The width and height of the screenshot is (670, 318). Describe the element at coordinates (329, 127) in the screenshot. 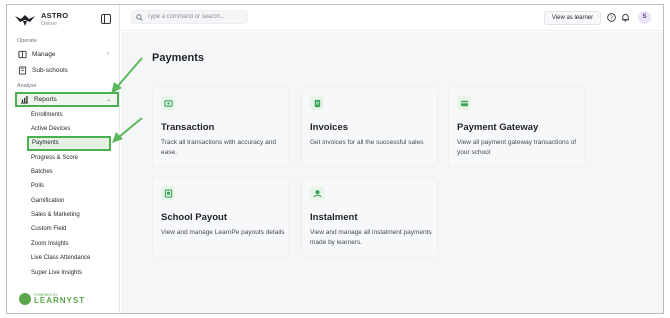

I see `card-title: Invoices` at that location.